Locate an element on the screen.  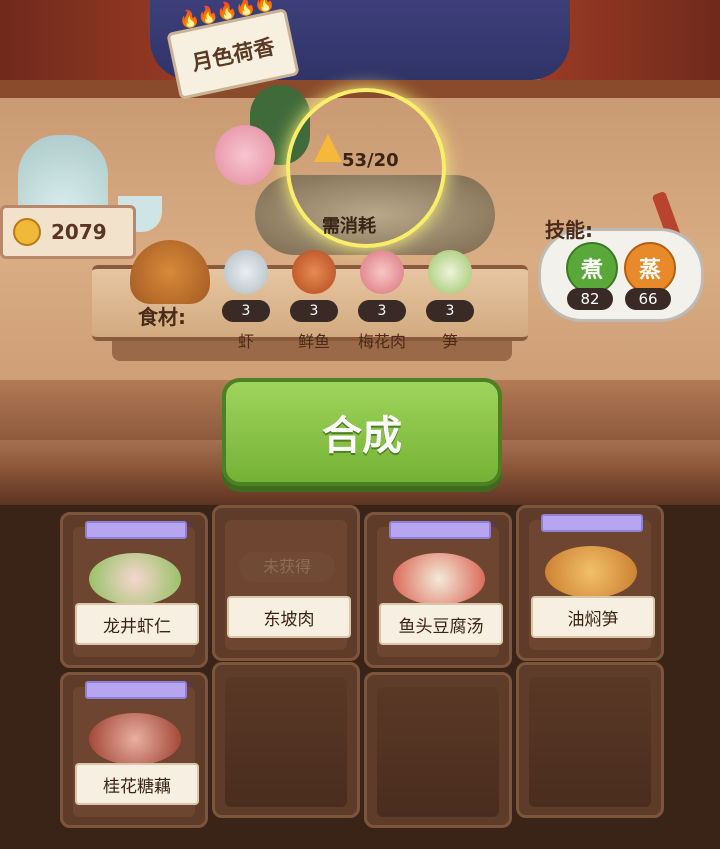
ingredient-name: 虾 is located at coordinates (245, 341).